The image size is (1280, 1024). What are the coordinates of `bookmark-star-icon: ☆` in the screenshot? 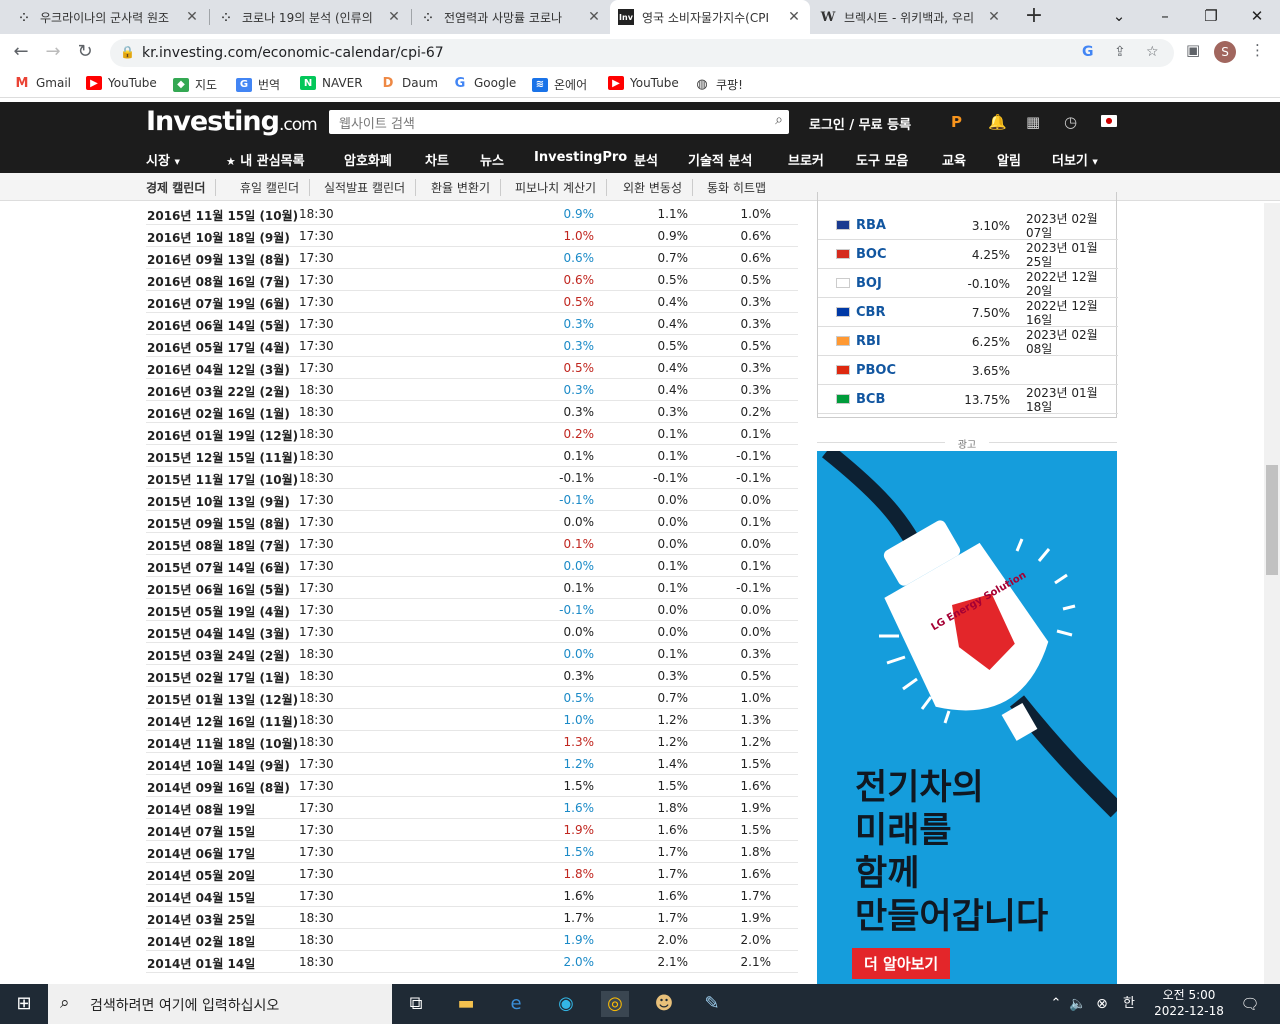 It's located at (1152, 52).